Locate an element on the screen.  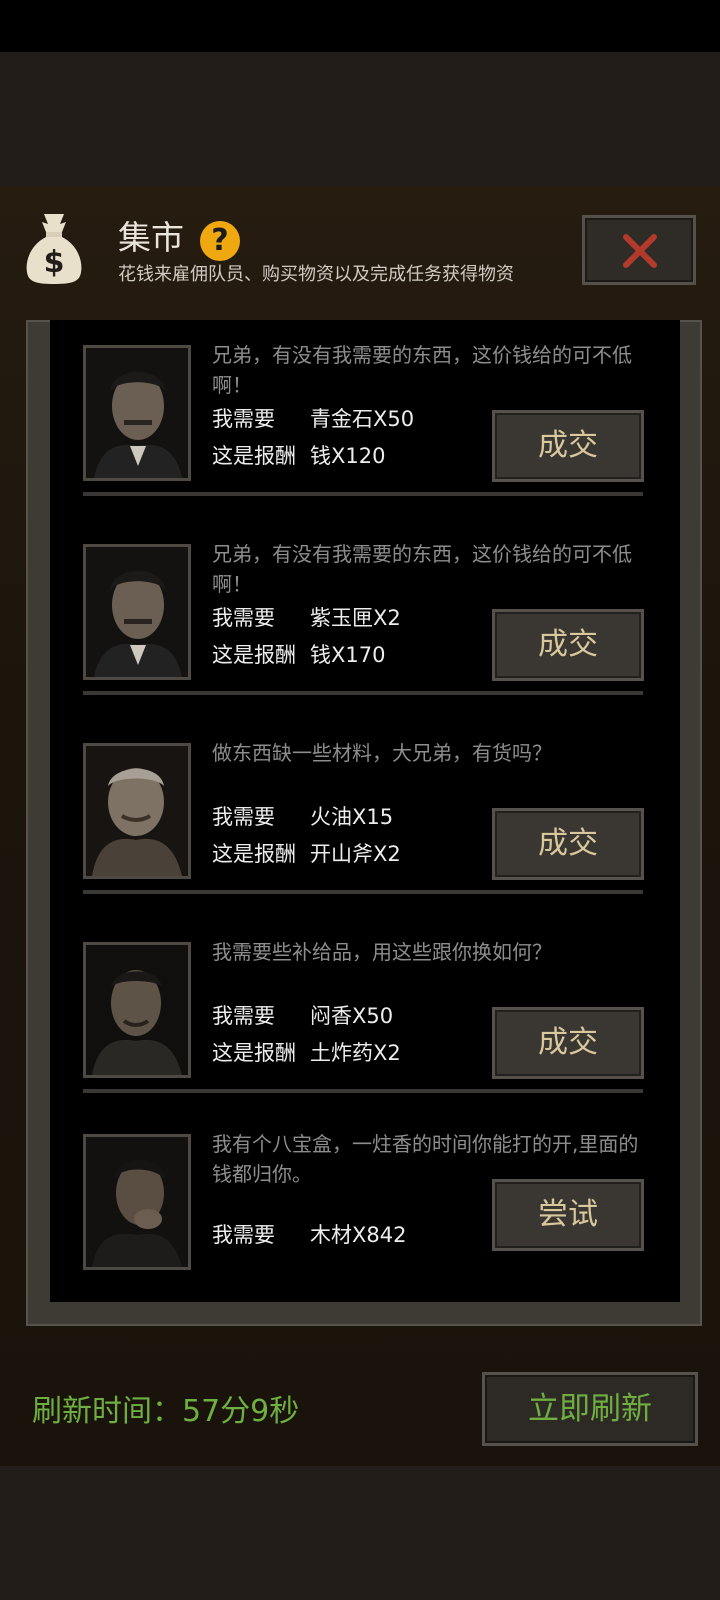
reward-value: 土炸药X2 is located at coordinates (355, 1053).